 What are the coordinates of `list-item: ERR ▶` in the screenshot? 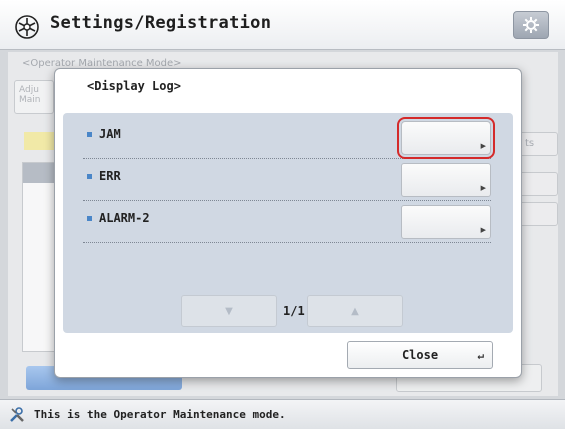 It's located at (287, 180).